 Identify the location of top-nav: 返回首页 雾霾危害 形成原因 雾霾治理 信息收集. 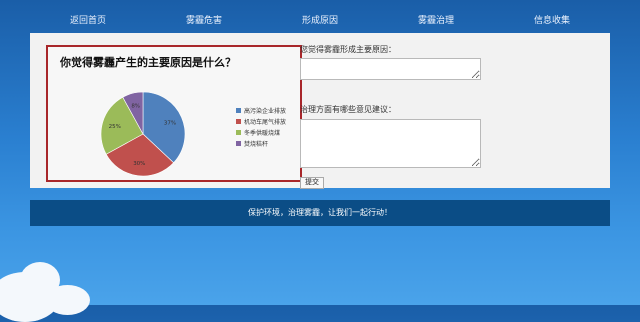
(320, 19).